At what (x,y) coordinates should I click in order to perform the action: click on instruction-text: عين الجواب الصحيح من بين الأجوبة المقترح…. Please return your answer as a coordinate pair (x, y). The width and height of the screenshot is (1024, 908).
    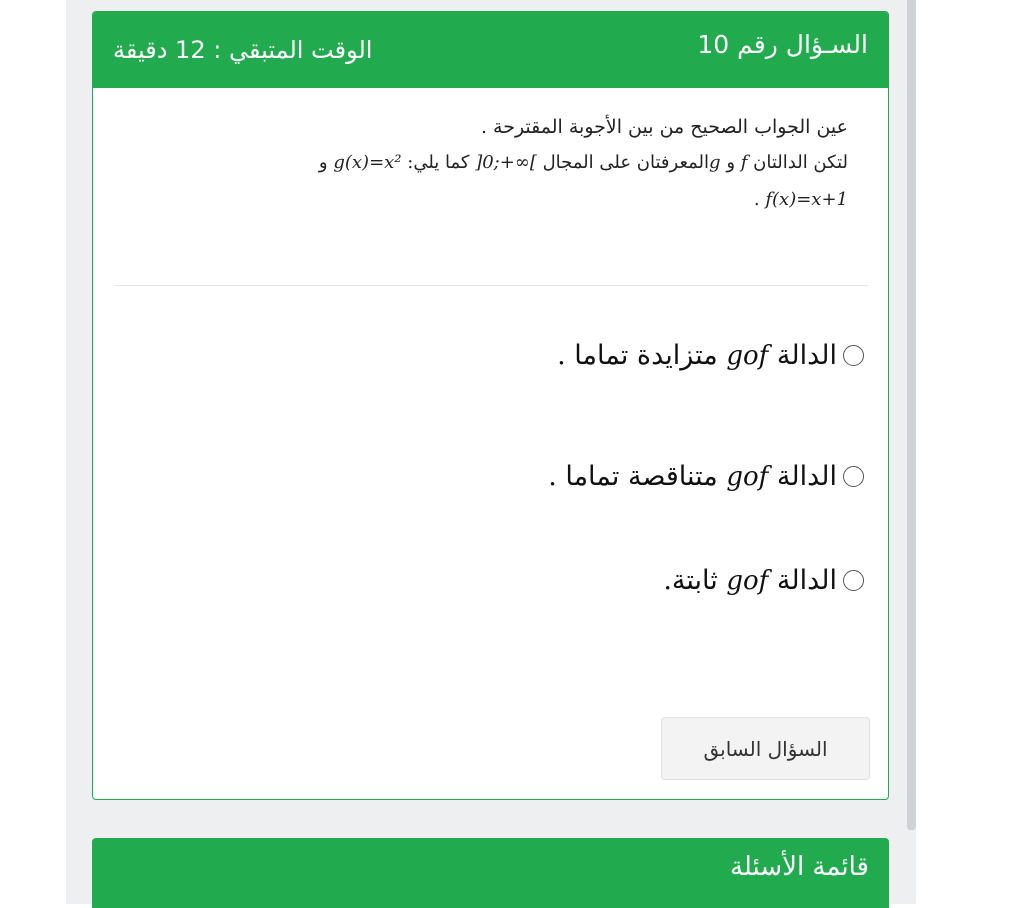
    Looking at the image, I should click on (664, 127).